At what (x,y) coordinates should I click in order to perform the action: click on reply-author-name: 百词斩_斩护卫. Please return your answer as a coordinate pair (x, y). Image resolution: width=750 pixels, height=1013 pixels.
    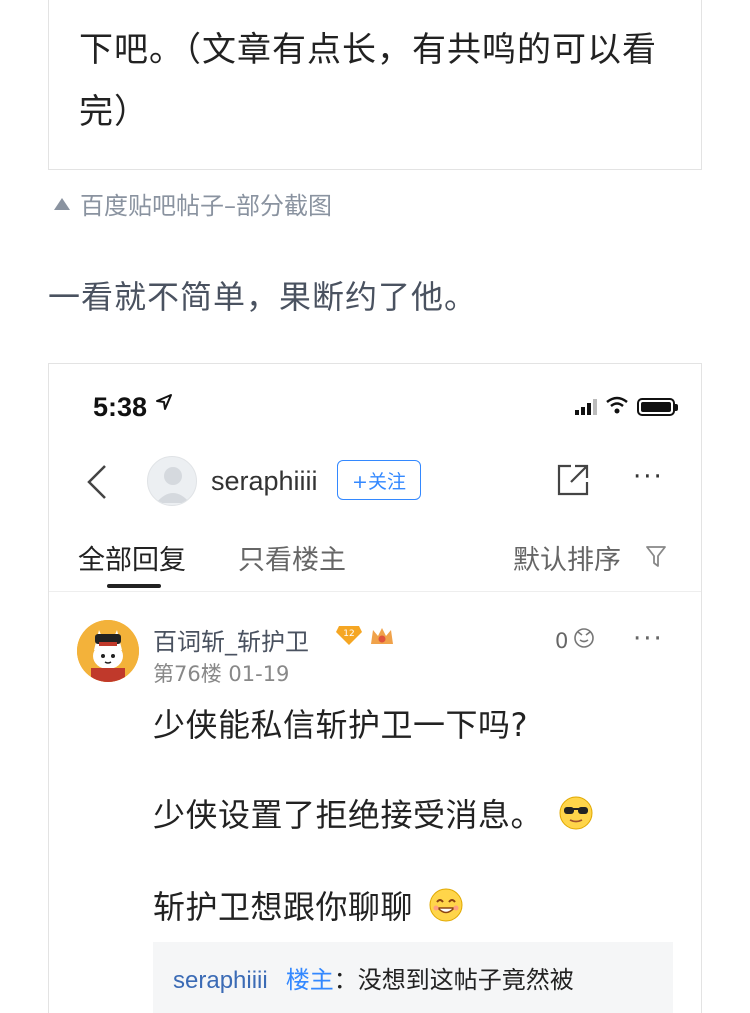
    Looking at the image, I should click on (231, 639).